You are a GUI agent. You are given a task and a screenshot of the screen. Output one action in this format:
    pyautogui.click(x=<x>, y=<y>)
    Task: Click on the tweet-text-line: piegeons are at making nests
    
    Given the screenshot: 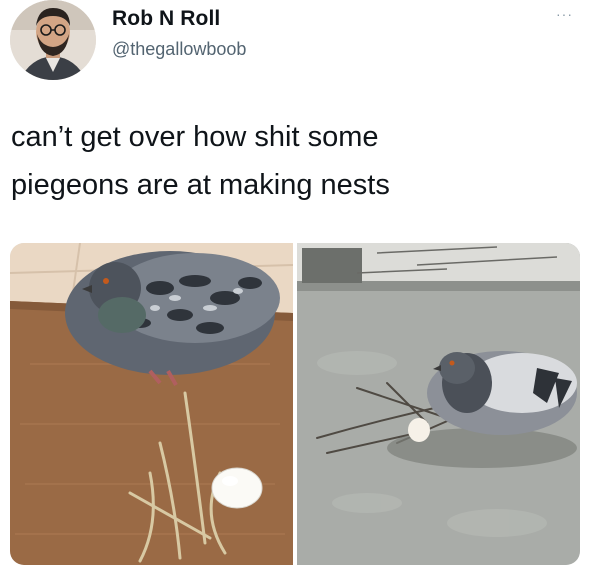 What is the action you would take?
    pyautogui.click(x=200, y=185)
    